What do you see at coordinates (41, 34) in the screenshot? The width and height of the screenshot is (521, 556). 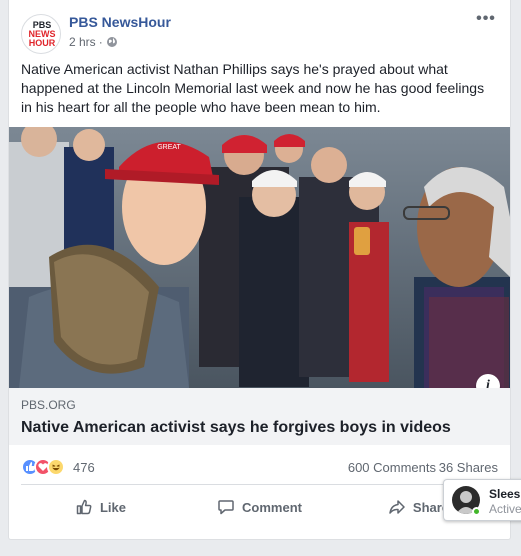 I see `page-avatar: PBS NEWS HOUR` at bounding box center [41, 34].